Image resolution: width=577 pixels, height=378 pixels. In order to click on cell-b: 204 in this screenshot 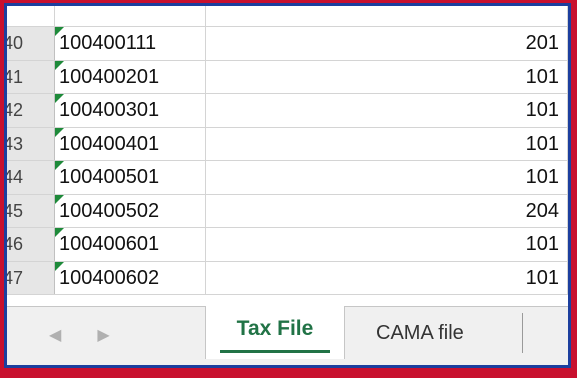, I will do `click(387, 210)`.